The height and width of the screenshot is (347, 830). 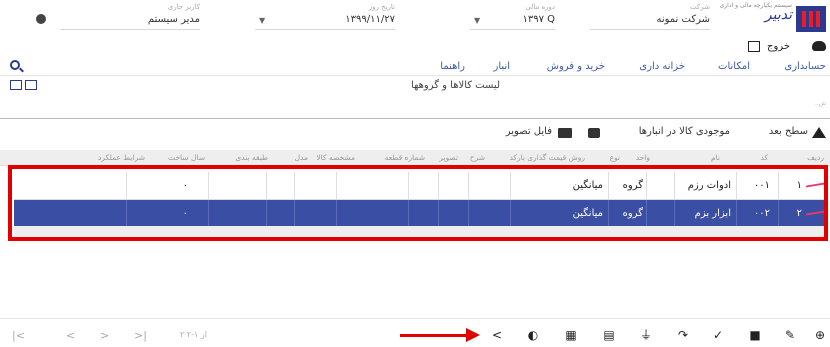 I want to click on column-header: شرح, so click(x=477, y=157).